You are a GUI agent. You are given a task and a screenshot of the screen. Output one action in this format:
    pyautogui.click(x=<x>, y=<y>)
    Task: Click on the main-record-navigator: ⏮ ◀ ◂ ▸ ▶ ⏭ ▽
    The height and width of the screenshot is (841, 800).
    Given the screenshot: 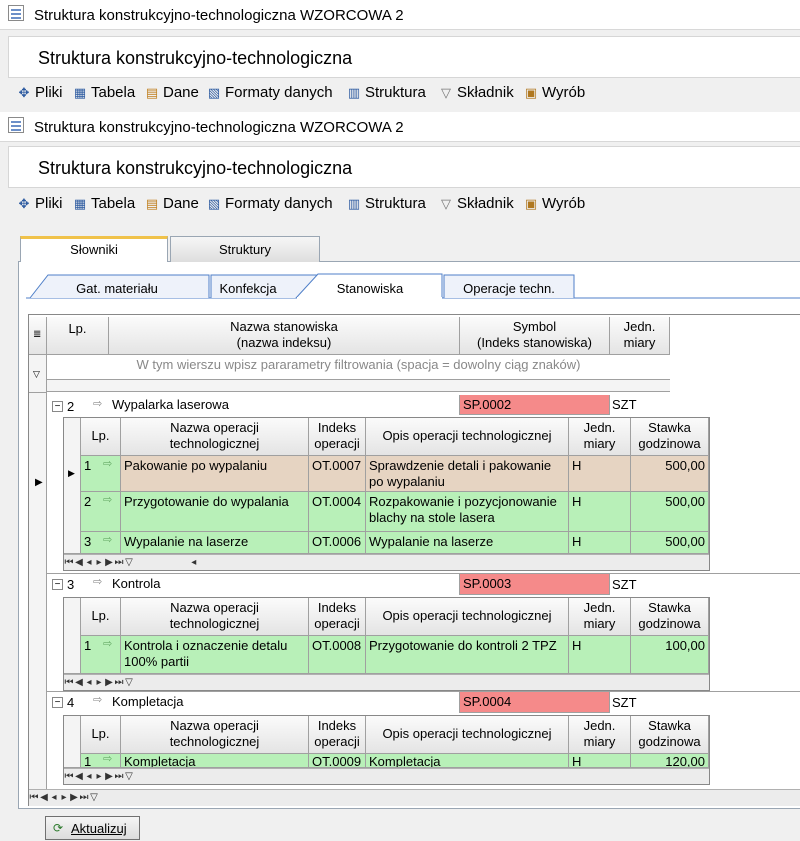 What is the action you would take?
    pyautogui.click(x=414, y=797)
    